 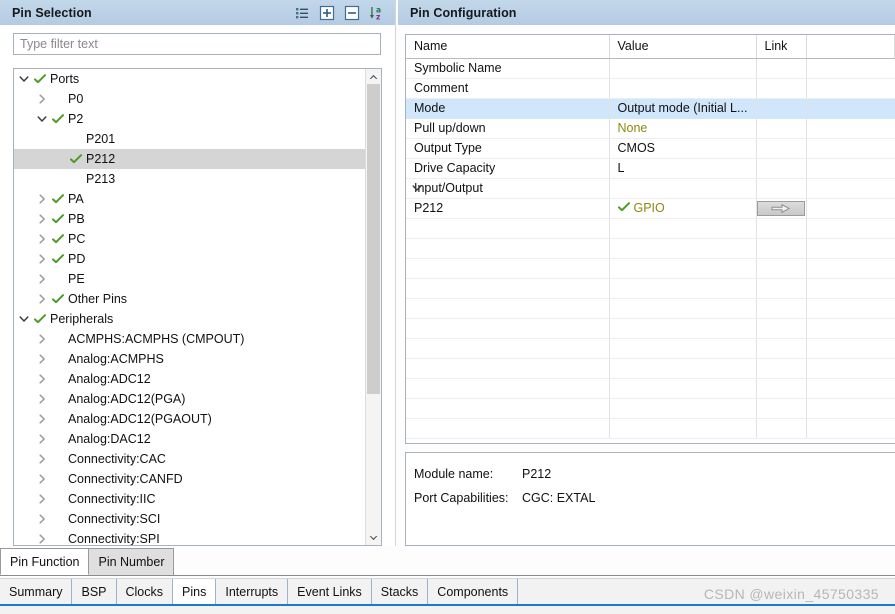 I want to click on tab-summary: Summary, so click(x=36, y=592).